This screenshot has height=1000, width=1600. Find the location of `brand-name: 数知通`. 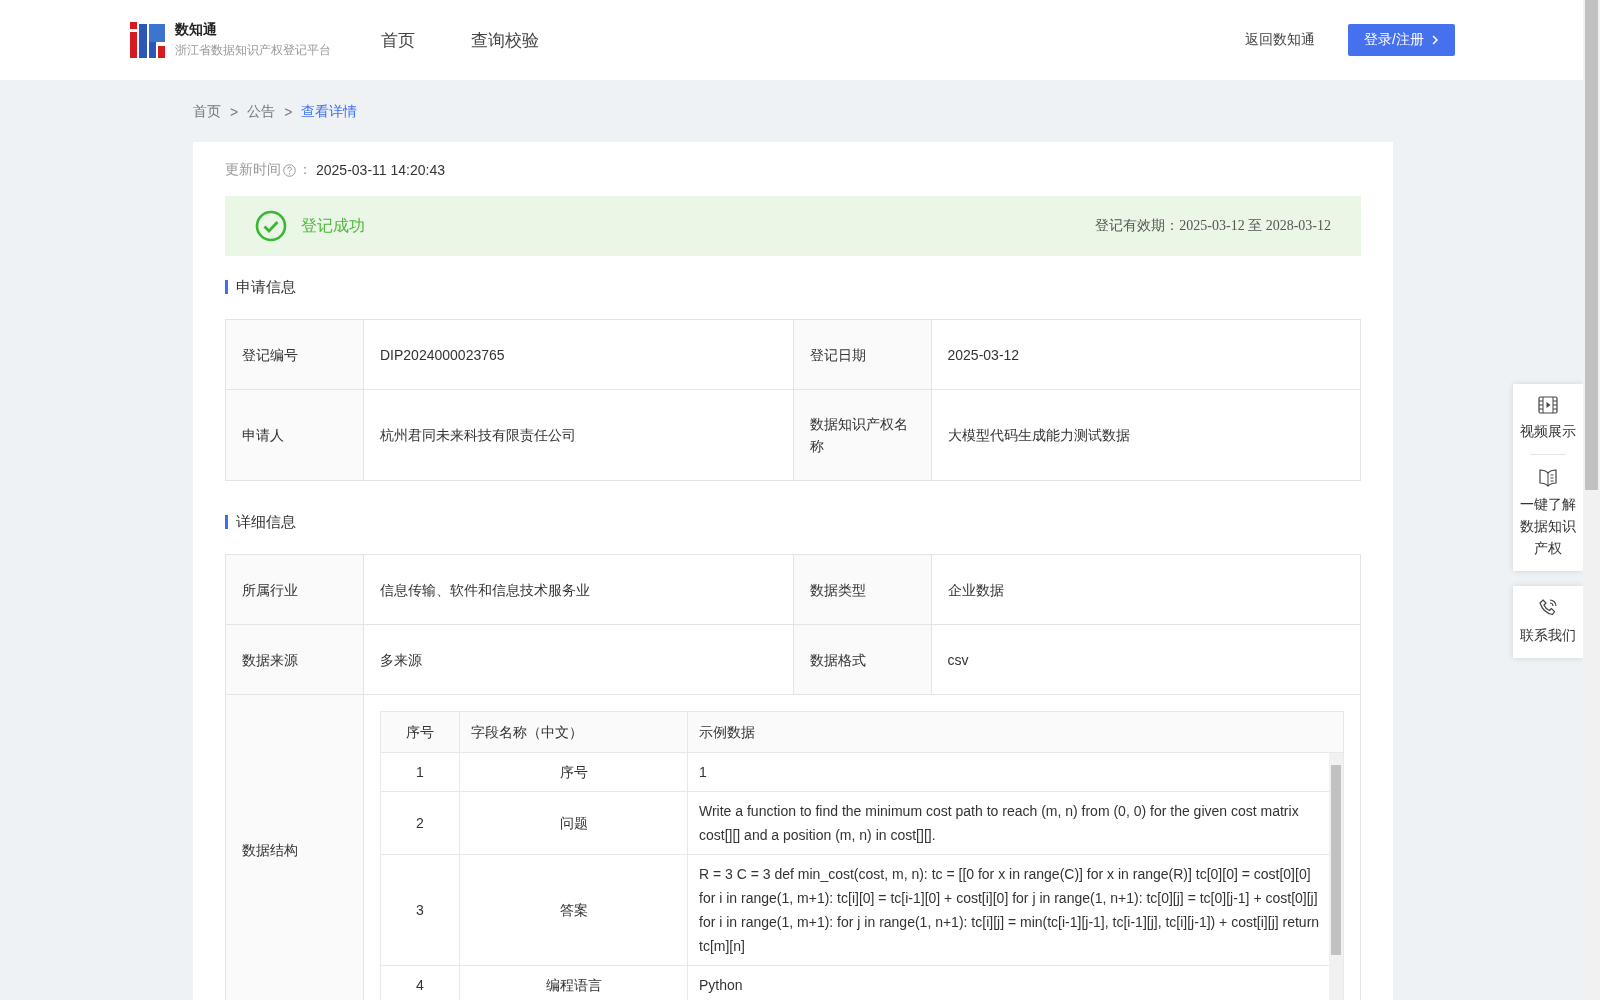

brand-name: 数知通 is located at coordinates (196, 30).